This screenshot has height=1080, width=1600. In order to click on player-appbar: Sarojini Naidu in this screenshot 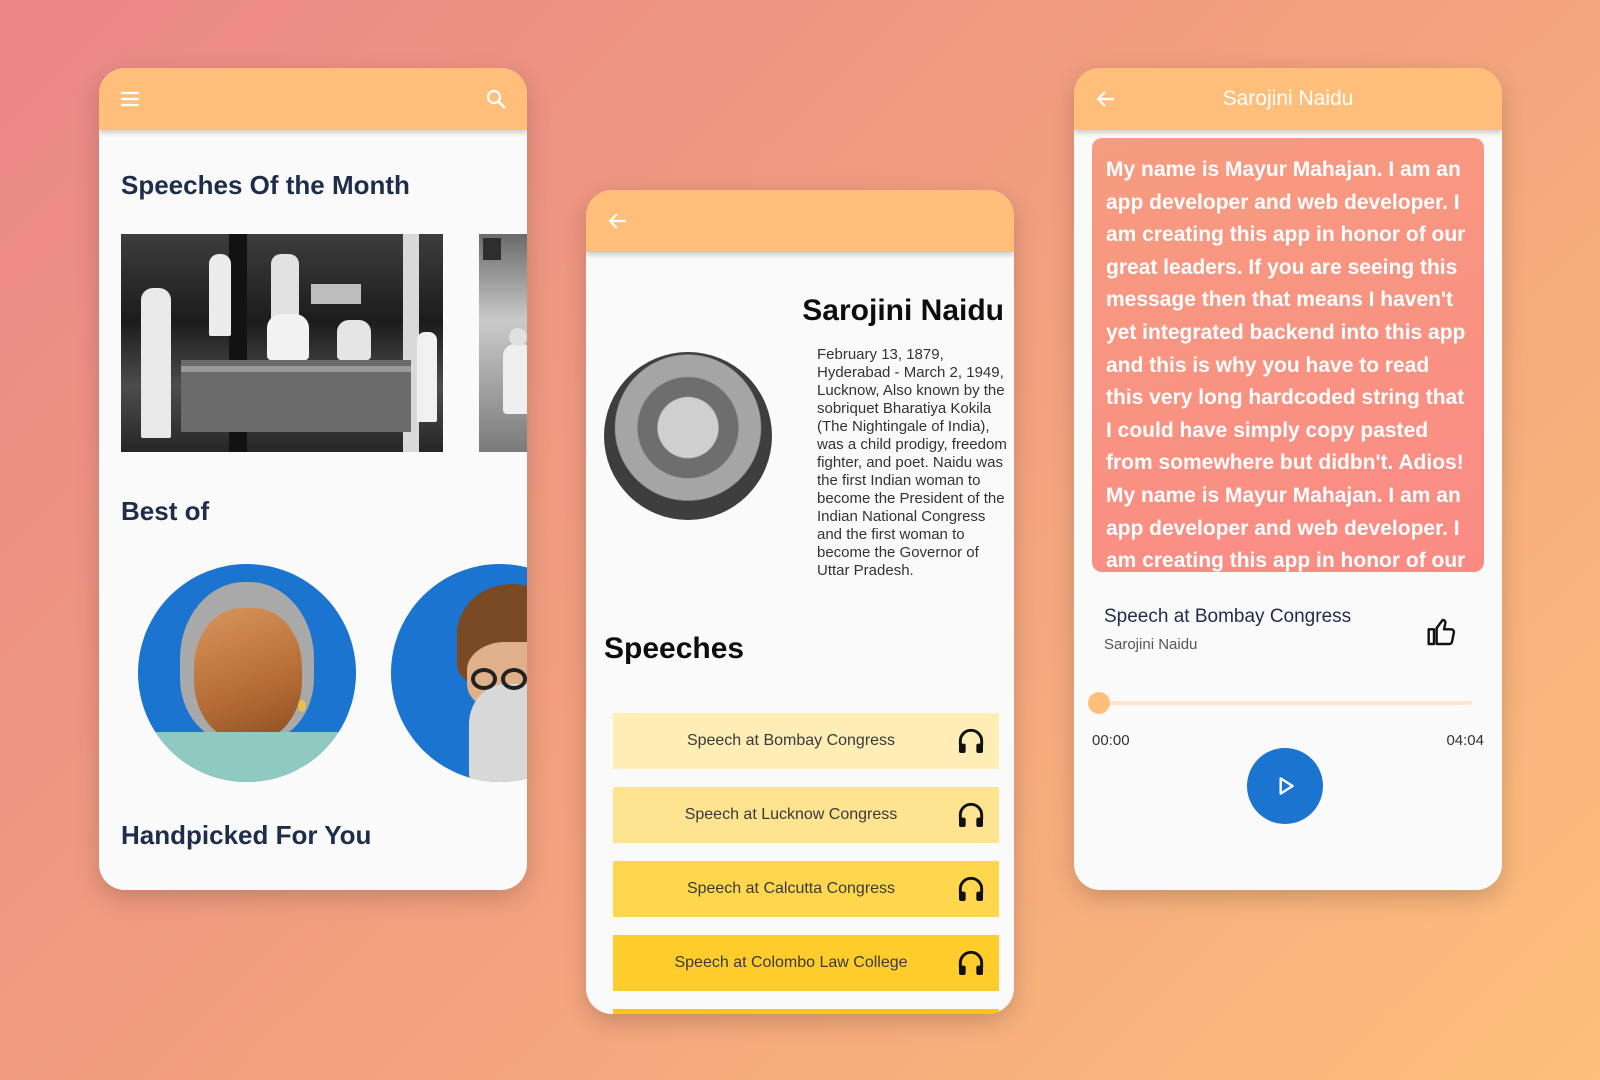, I will do `click(1288, 99)`.